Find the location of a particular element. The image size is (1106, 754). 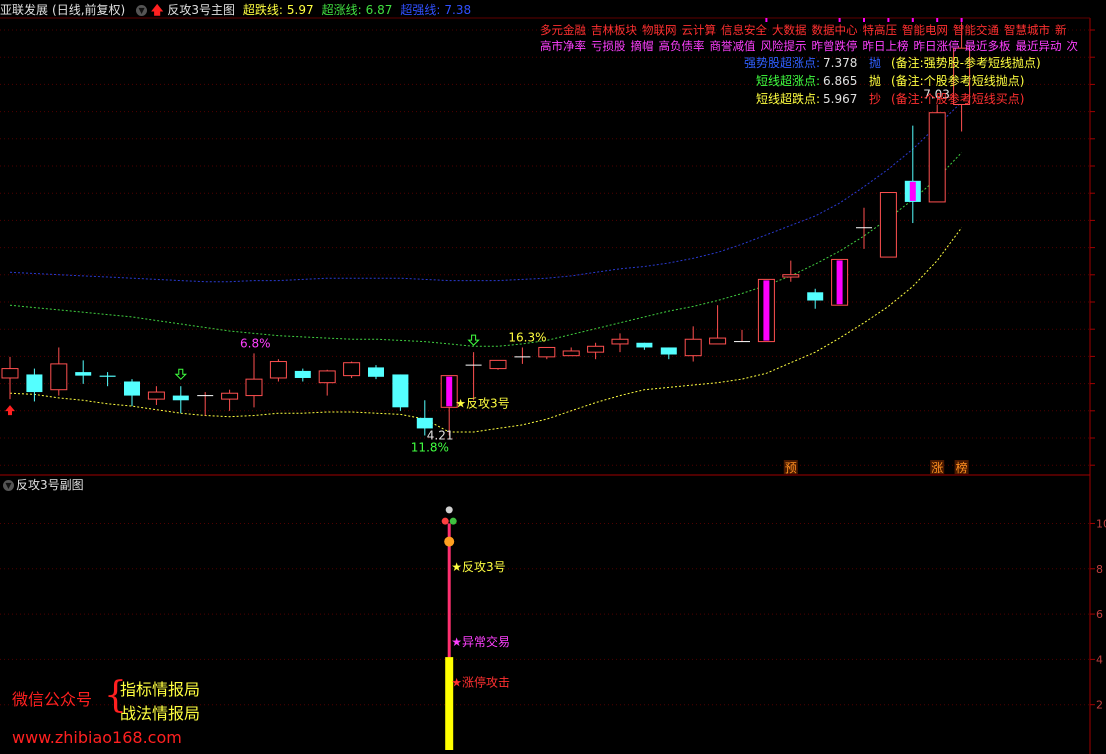

sub-panel-title: 反攻3号副图 is located at coordinates (50, 485).